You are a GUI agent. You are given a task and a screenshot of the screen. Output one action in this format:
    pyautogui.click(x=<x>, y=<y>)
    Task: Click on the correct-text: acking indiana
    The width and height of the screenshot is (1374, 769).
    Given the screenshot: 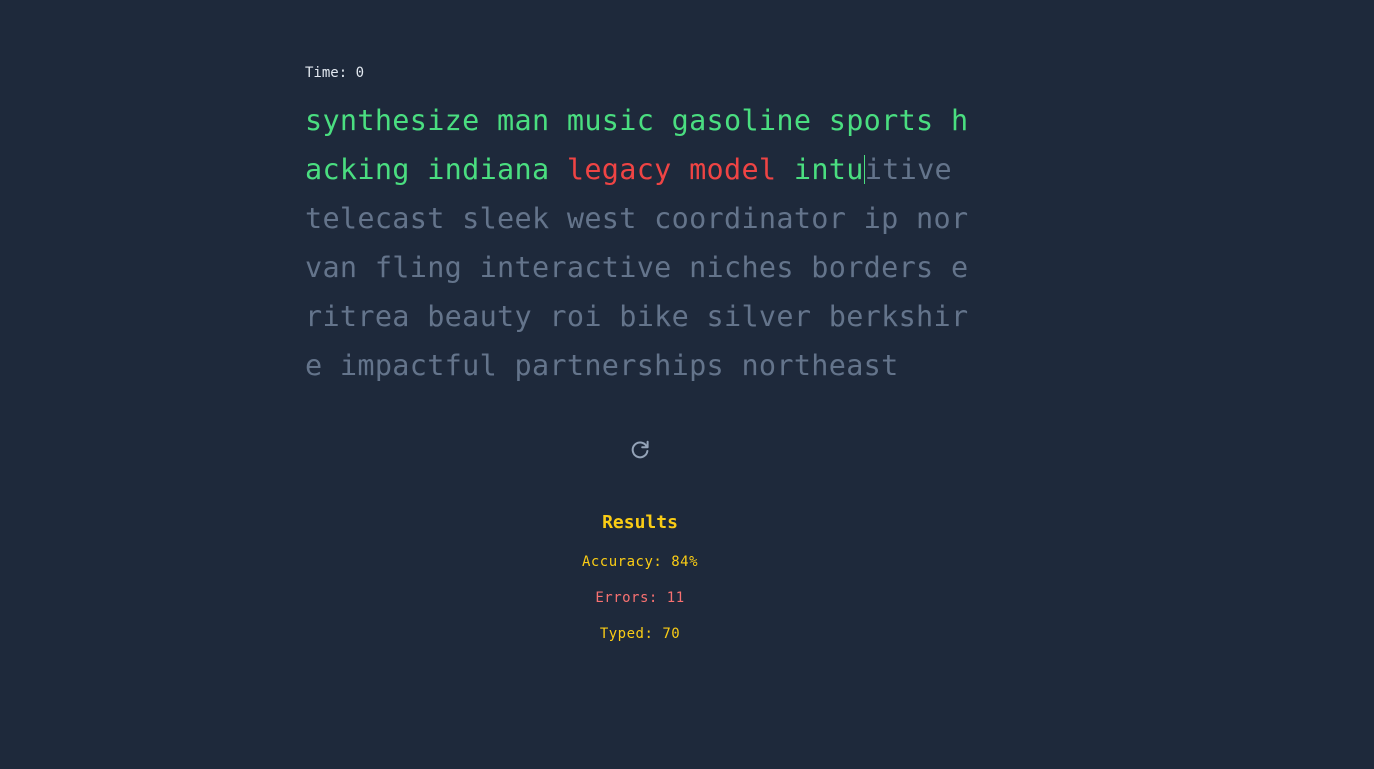 What is the action you would take?
    pyautogui.click(x=436, y=169)
    